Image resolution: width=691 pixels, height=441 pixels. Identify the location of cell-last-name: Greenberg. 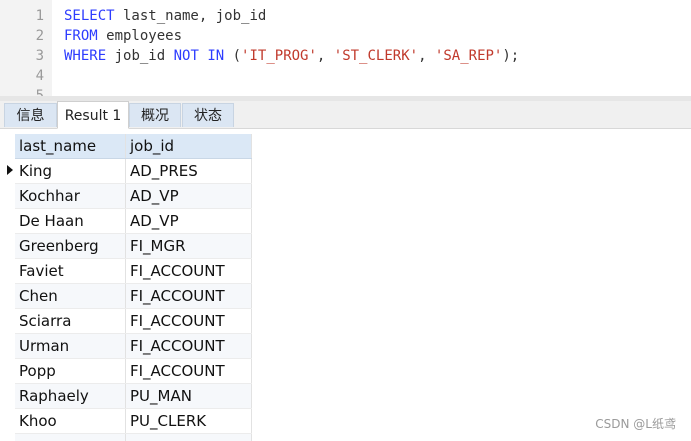
(70, 246).